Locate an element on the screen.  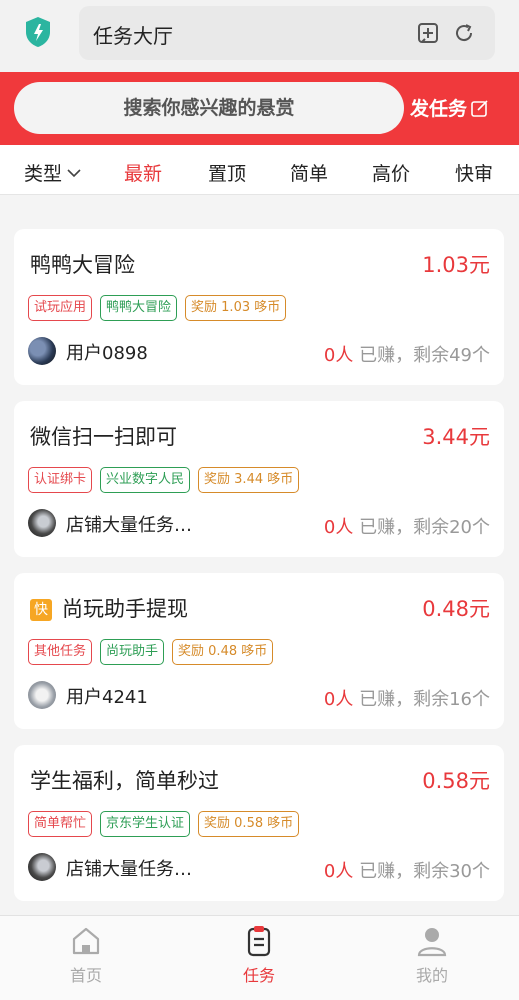
tab-label: 类型 is located at coordinates (43, 174).